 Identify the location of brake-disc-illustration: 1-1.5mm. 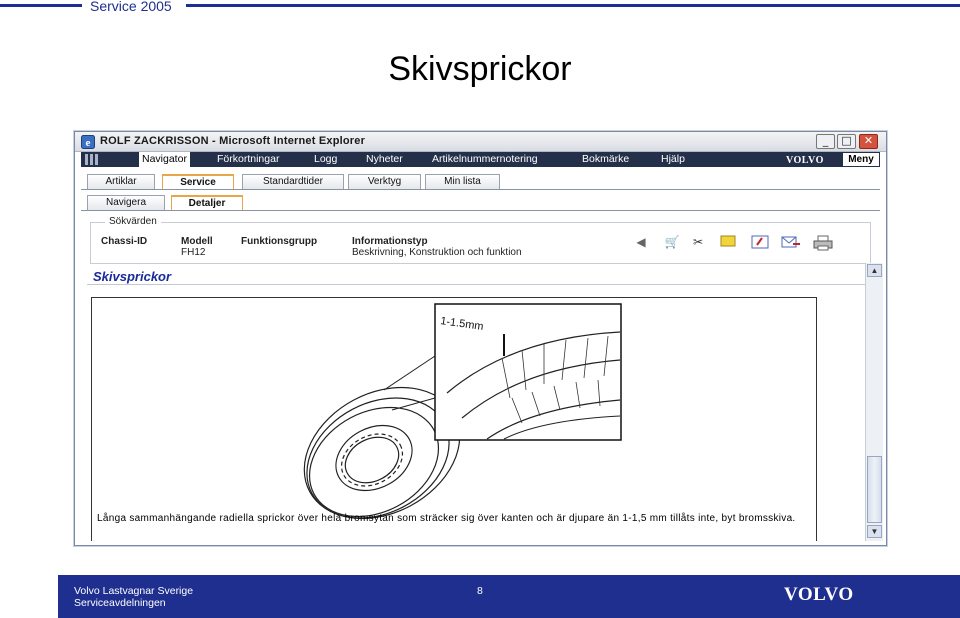
(462, 411).